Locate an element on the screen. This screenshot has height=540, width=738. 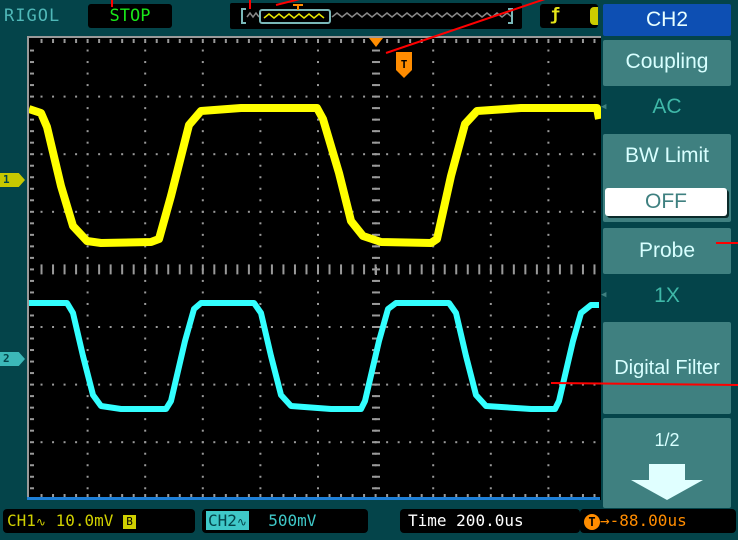
ch1-coupling-icon: ∿ is located at coordinates (40, 522).